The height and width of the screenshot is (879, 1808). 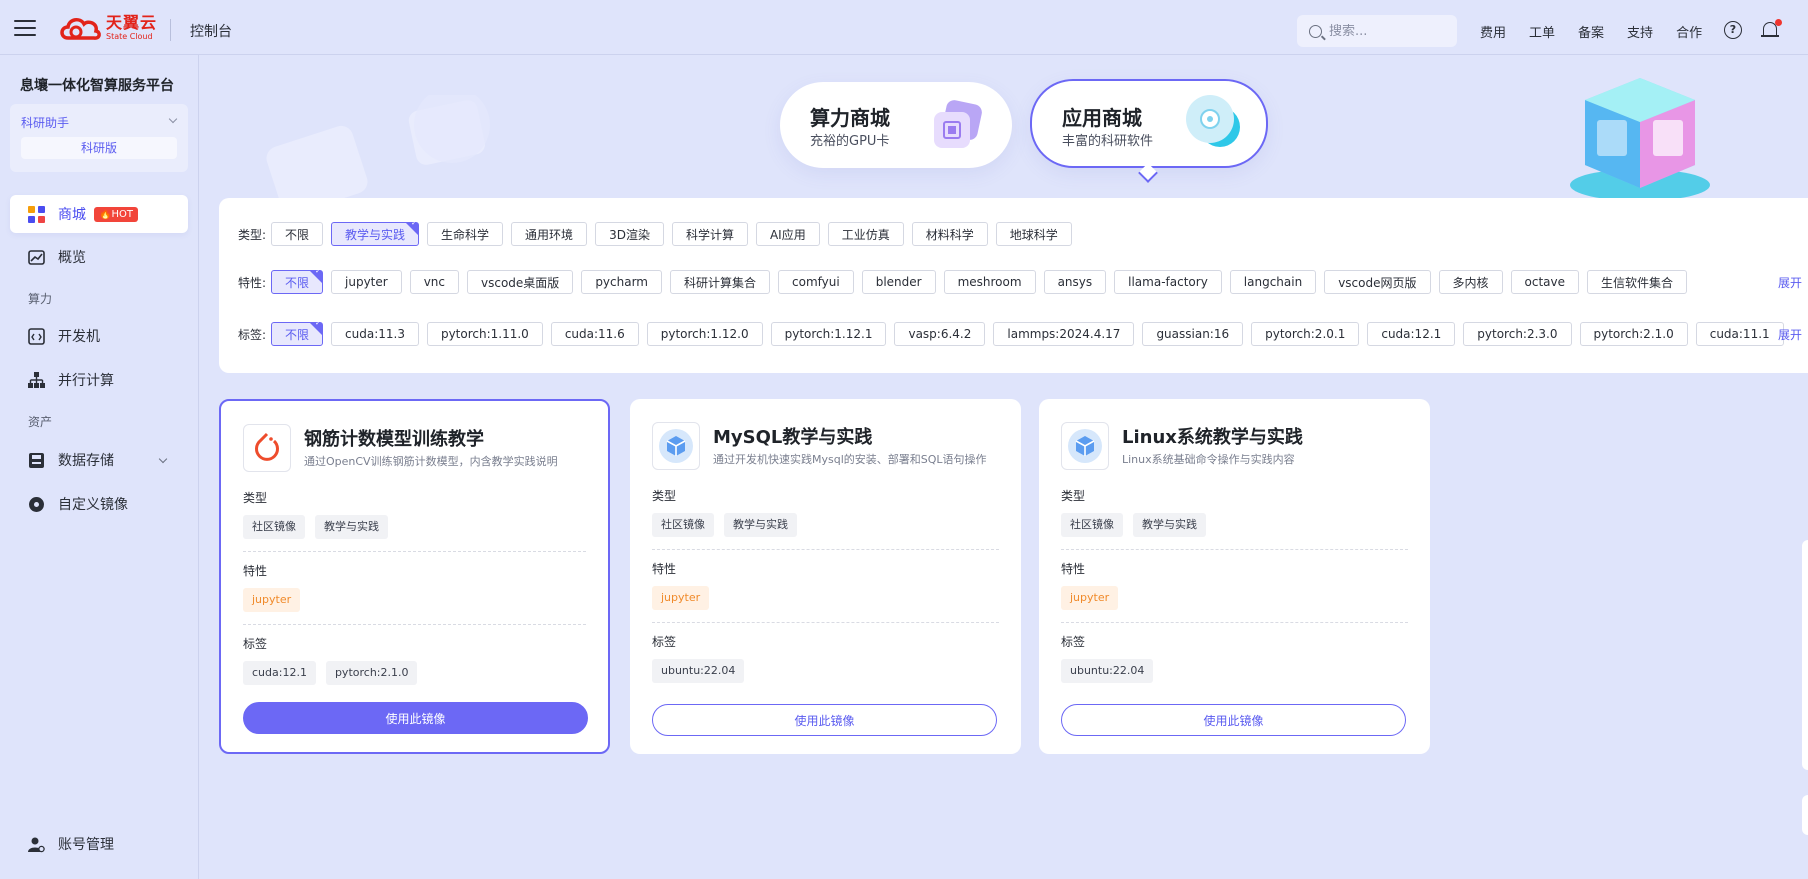 What do you see at coordinates (1790, 282) in the screenshot?
I see `expand-features-link: 展开` at bounding box center [1790, 282].